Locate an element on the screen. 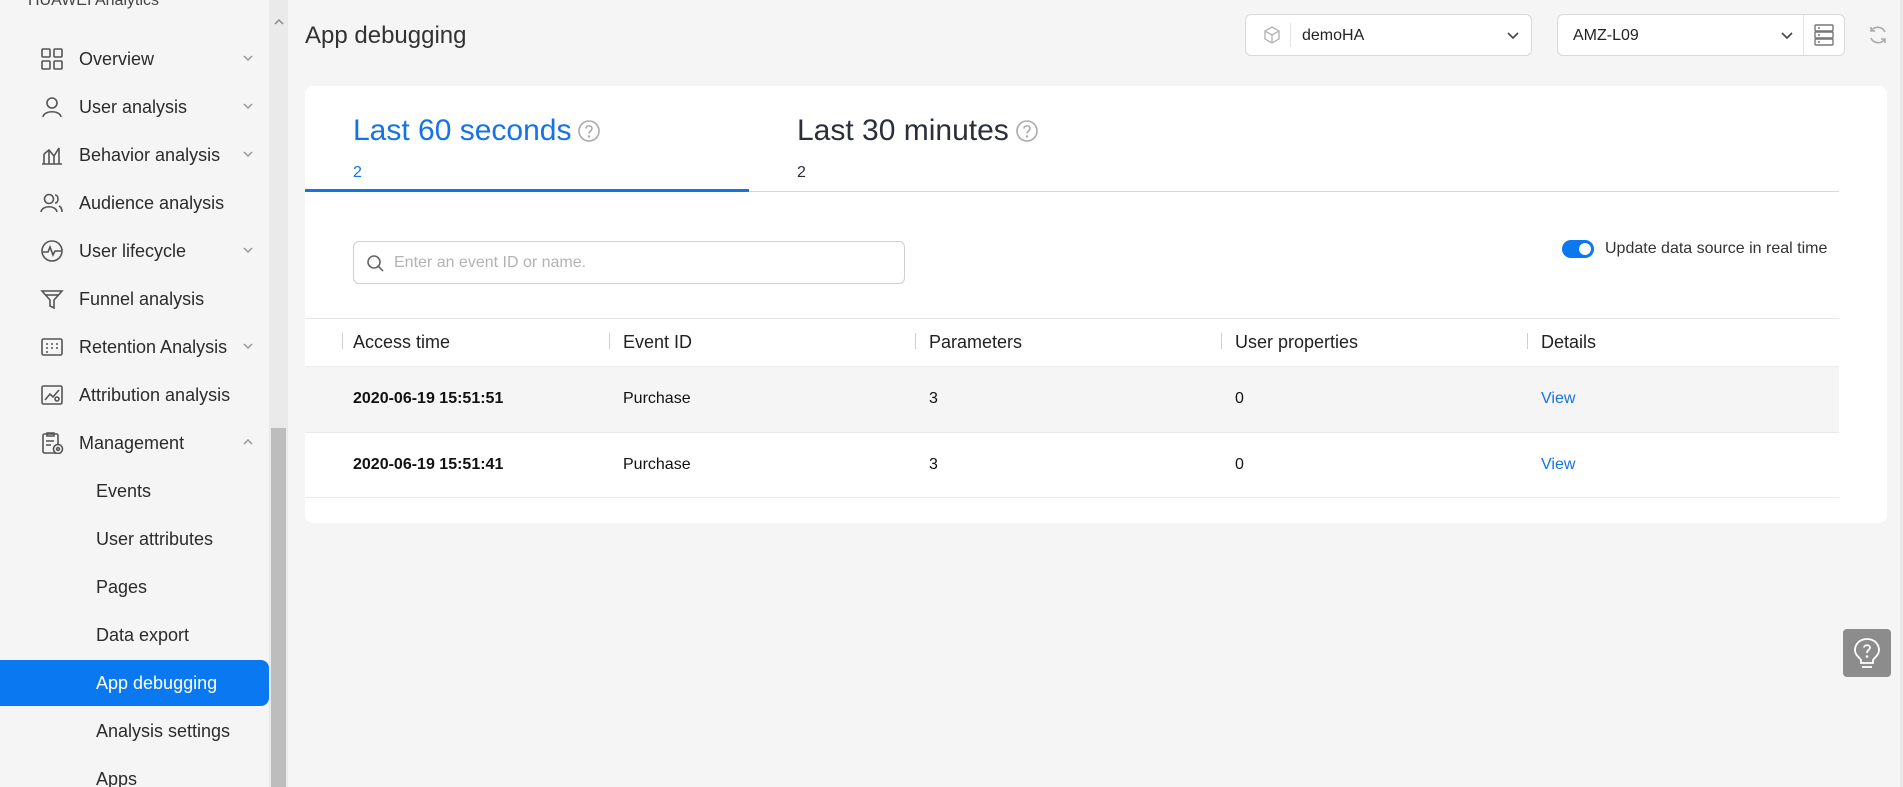  bar-chart-icon is located at coordinates (52, 156).